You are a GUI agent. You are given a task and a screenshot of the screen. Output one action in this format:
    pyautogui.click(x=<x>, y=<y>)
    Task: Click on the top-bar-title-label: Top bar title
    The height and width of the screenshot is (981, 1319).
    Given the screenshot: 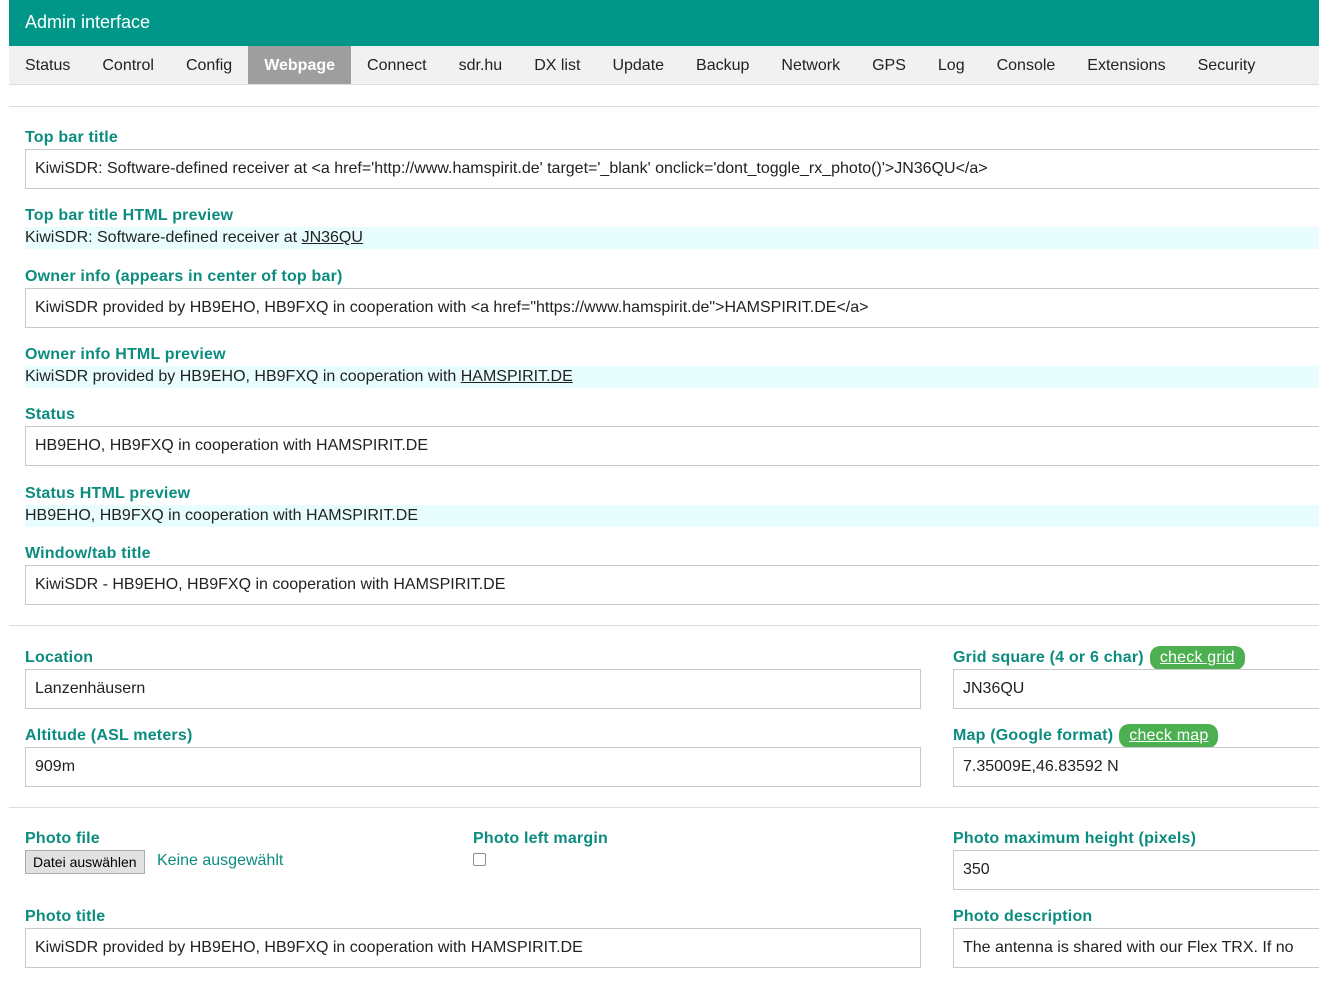 What is the action you would take?
    pyautogui.click(x=71, y=137)
    